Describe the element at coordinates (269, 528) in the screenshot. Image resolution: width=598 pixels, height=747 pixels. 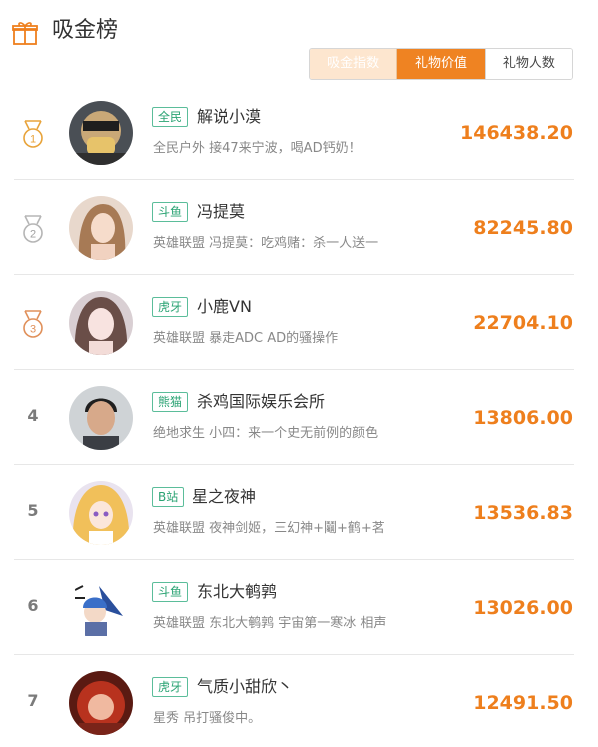
I see `stream-description: 英雄联盟 夜神剑姬，三幻神+鬮+鹤+茗` at that location.